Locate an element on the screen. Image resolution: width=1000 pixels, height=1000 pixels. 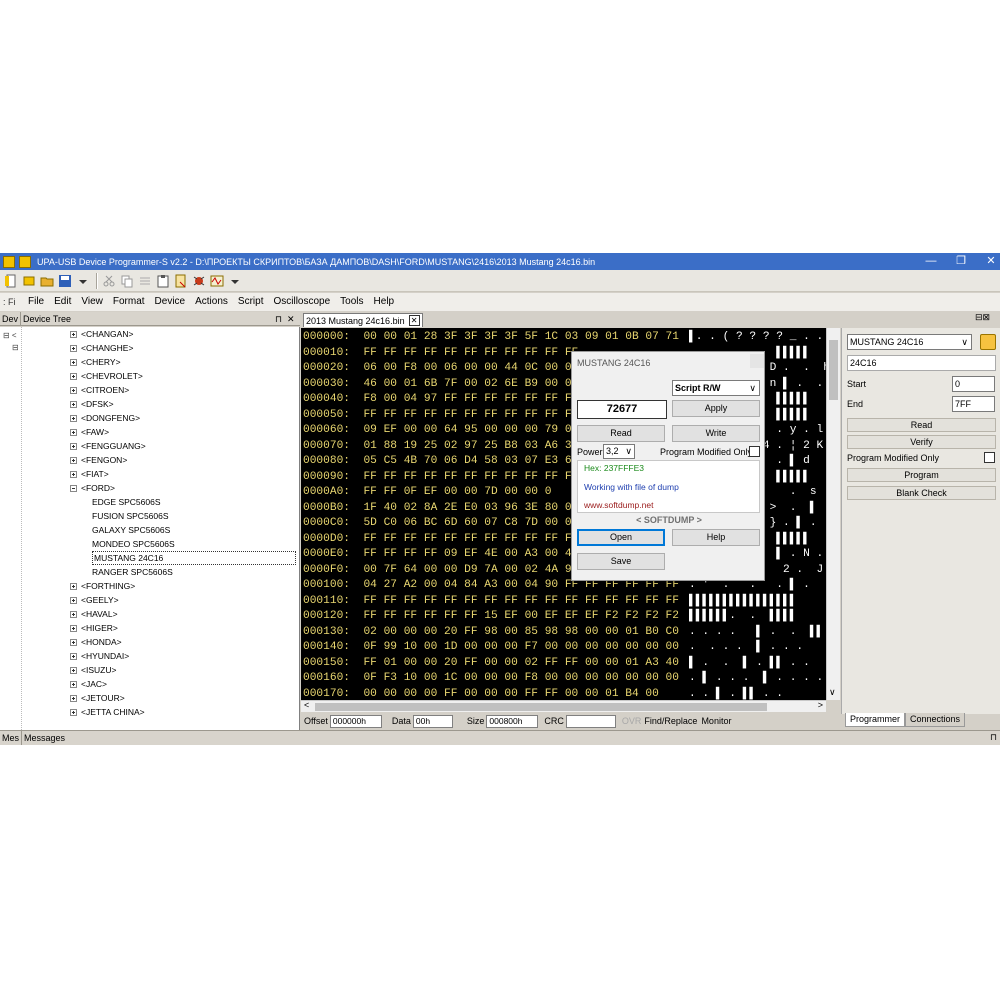
hex-bytes: FF FF FF FF 09 EF 4E 00 A3 00 4 is located at coordinates (467, 554).